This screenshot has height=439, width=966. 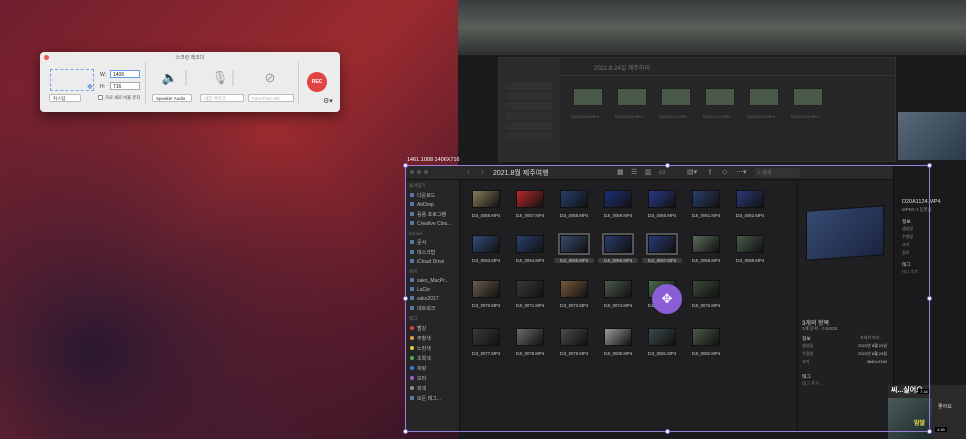 I want to click on record-button: REC, so click(x=317, y=82).